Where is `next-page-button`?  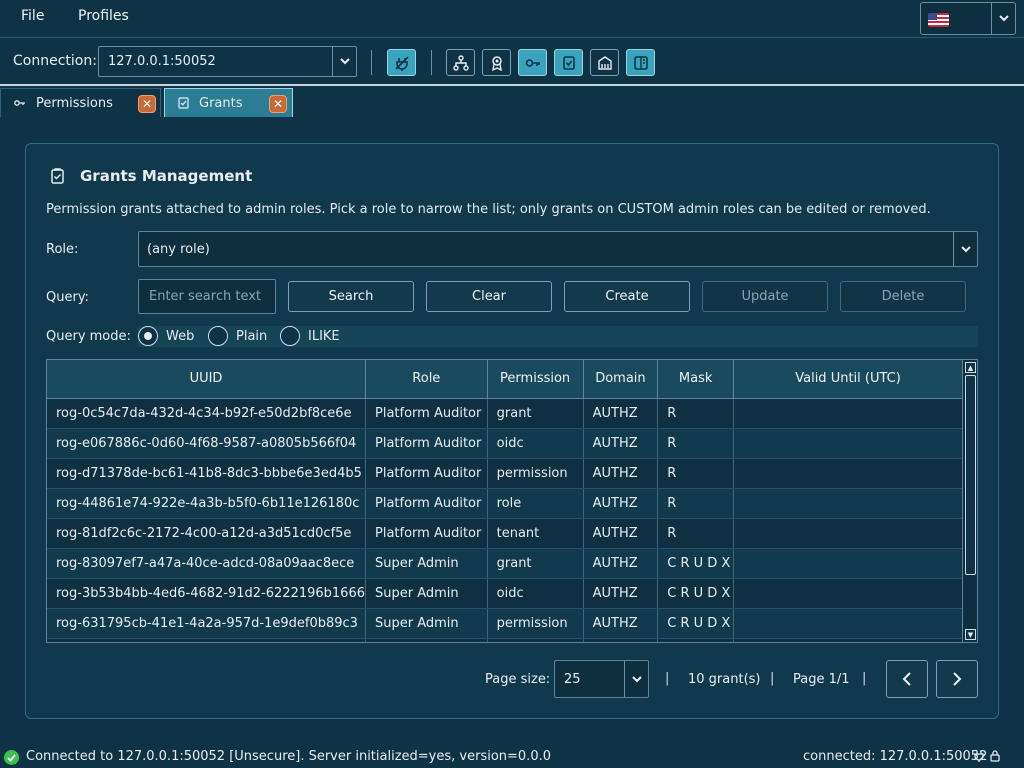
next-page-button is located at coordinates (957, 679).